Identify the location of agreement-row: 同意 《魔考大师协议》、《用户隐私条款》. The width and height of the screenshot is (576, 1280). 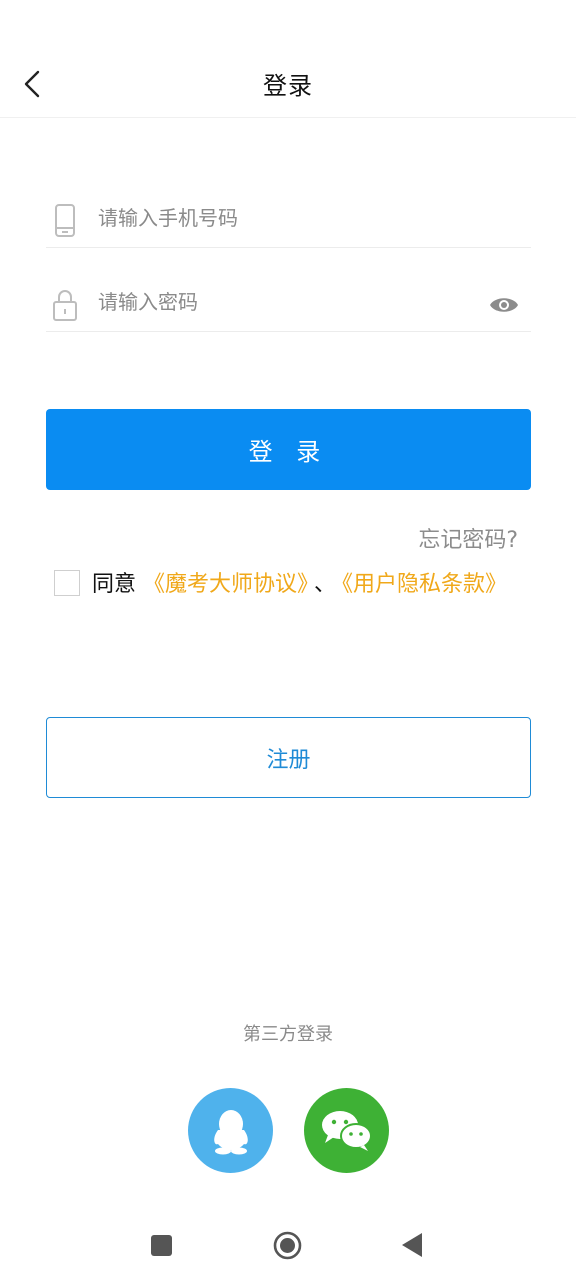
(289, 585).